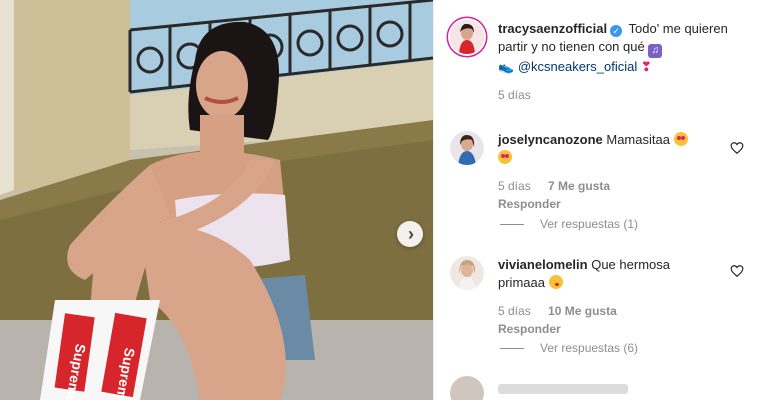 The image size is (768, 400). Describe the element at coordinates (600, 320) in the screenshot. I see `comment-meta: 5 días 10 Me gusta Responder` at that location.